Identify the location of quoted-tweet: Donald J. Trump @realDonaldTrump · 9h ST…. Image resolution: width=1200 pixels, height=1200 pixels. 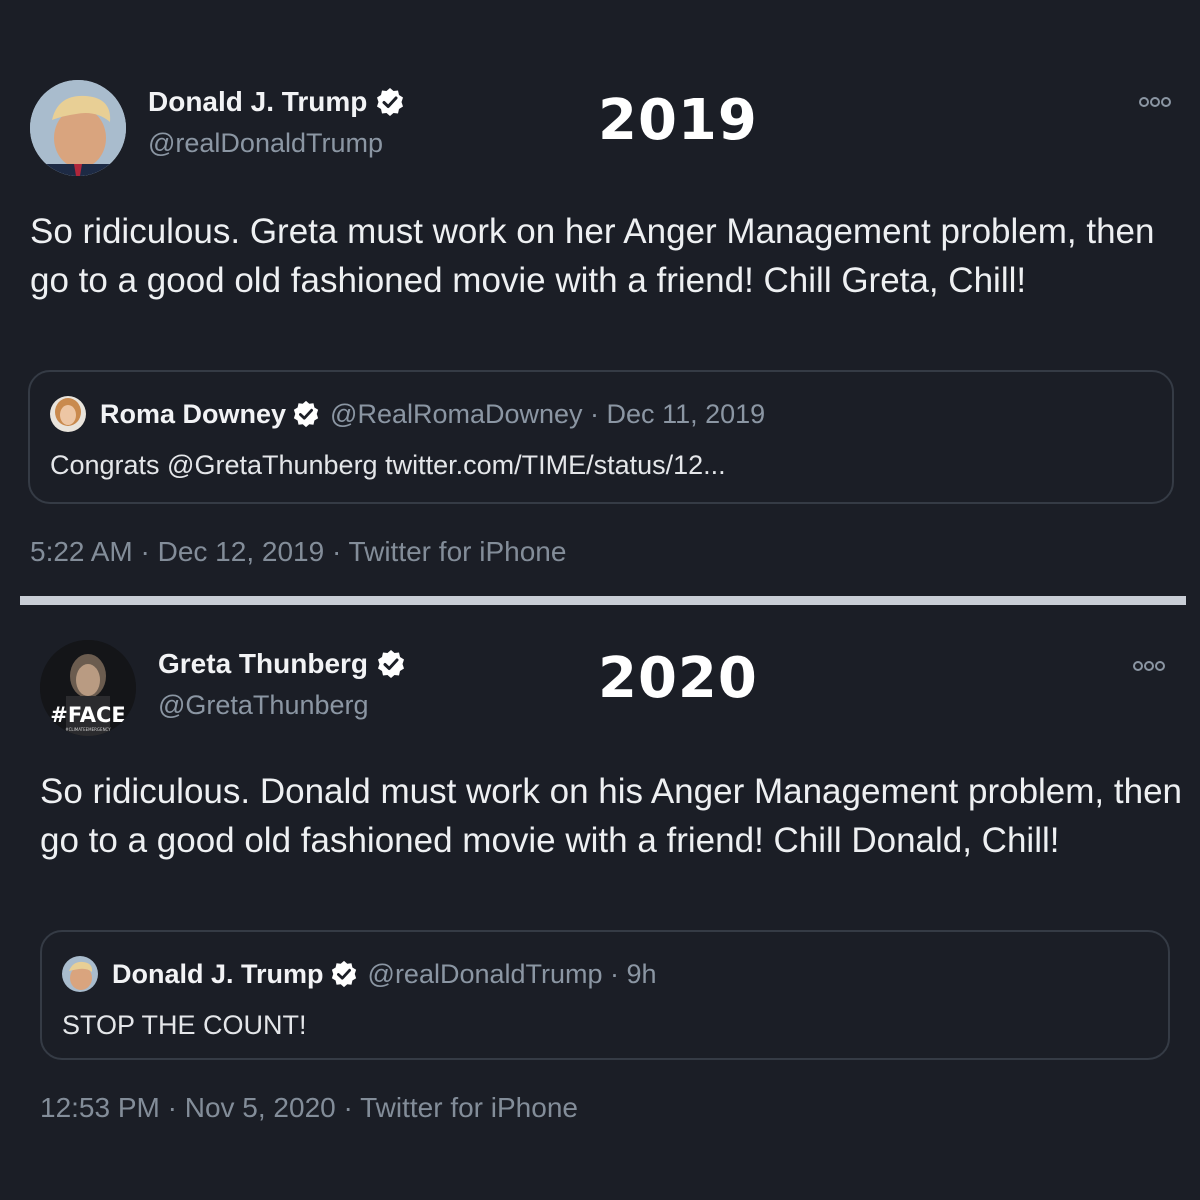
(605, 995).